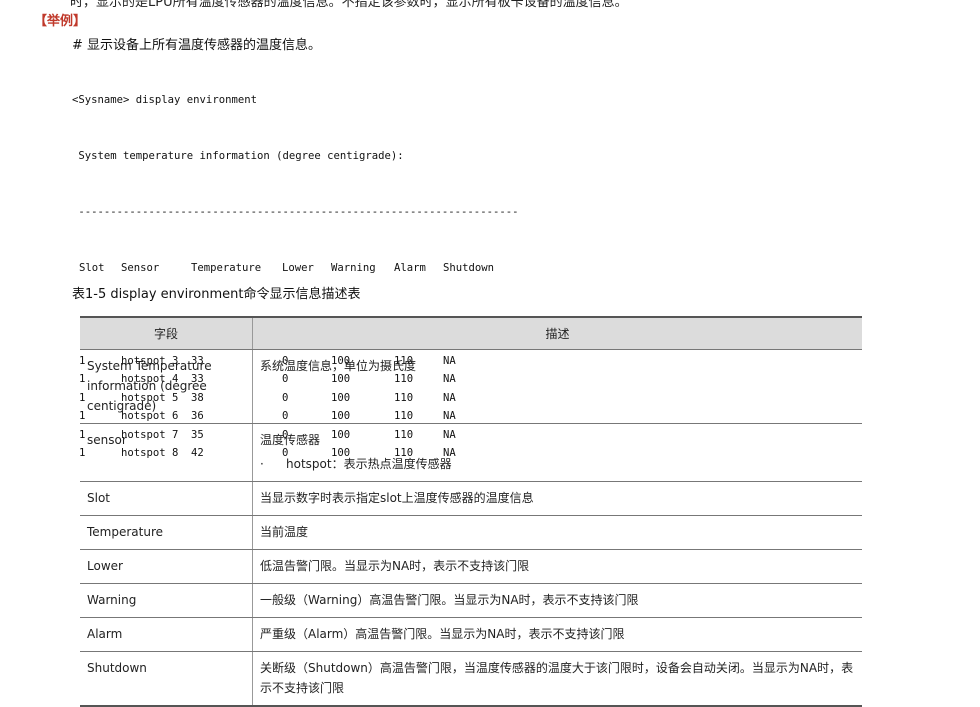  I want to click on cli-col-alarm: Alarm, so click(410, 267).